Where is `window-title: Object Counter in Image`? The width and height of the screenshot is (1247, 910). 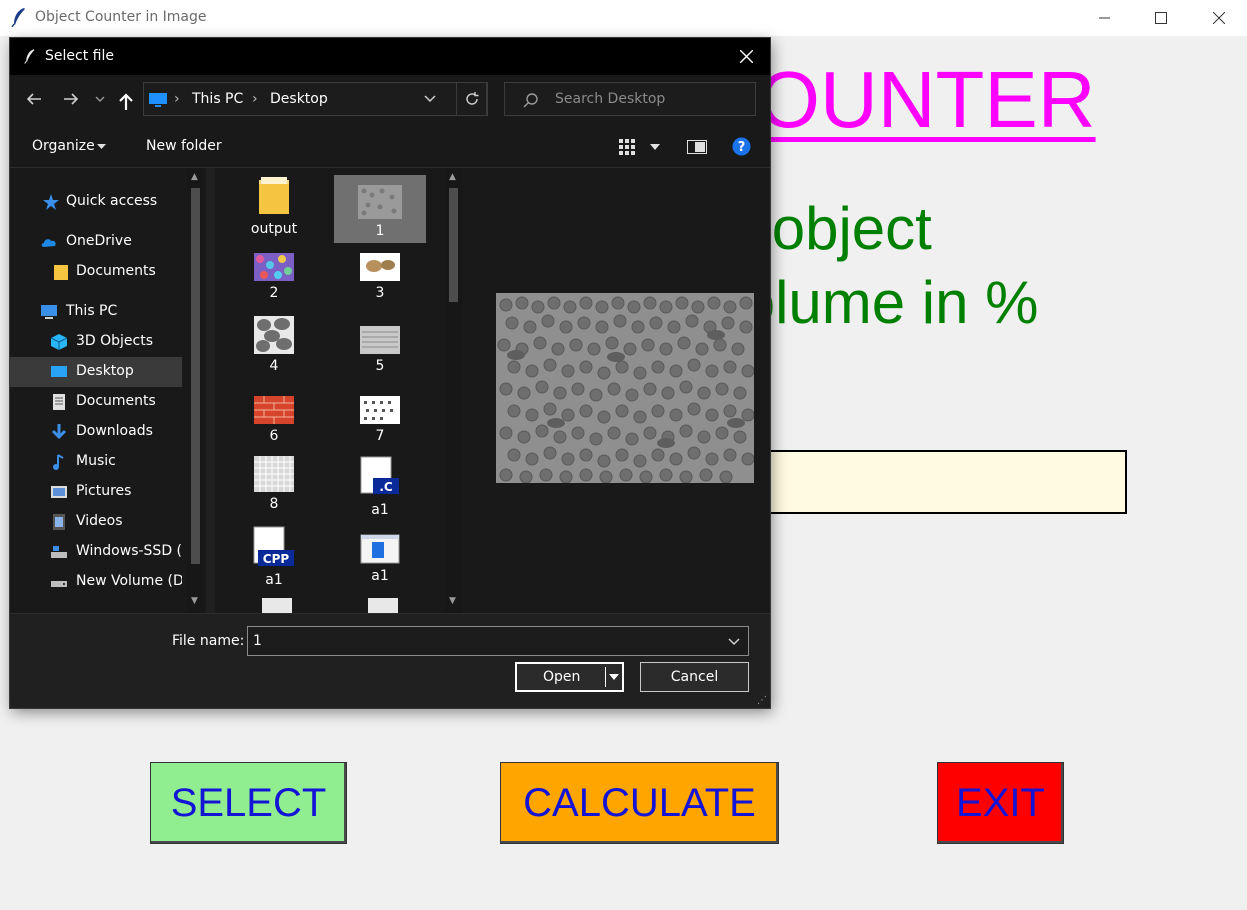
window-title: Object Counter in Image is located at coordinates (121, 17).